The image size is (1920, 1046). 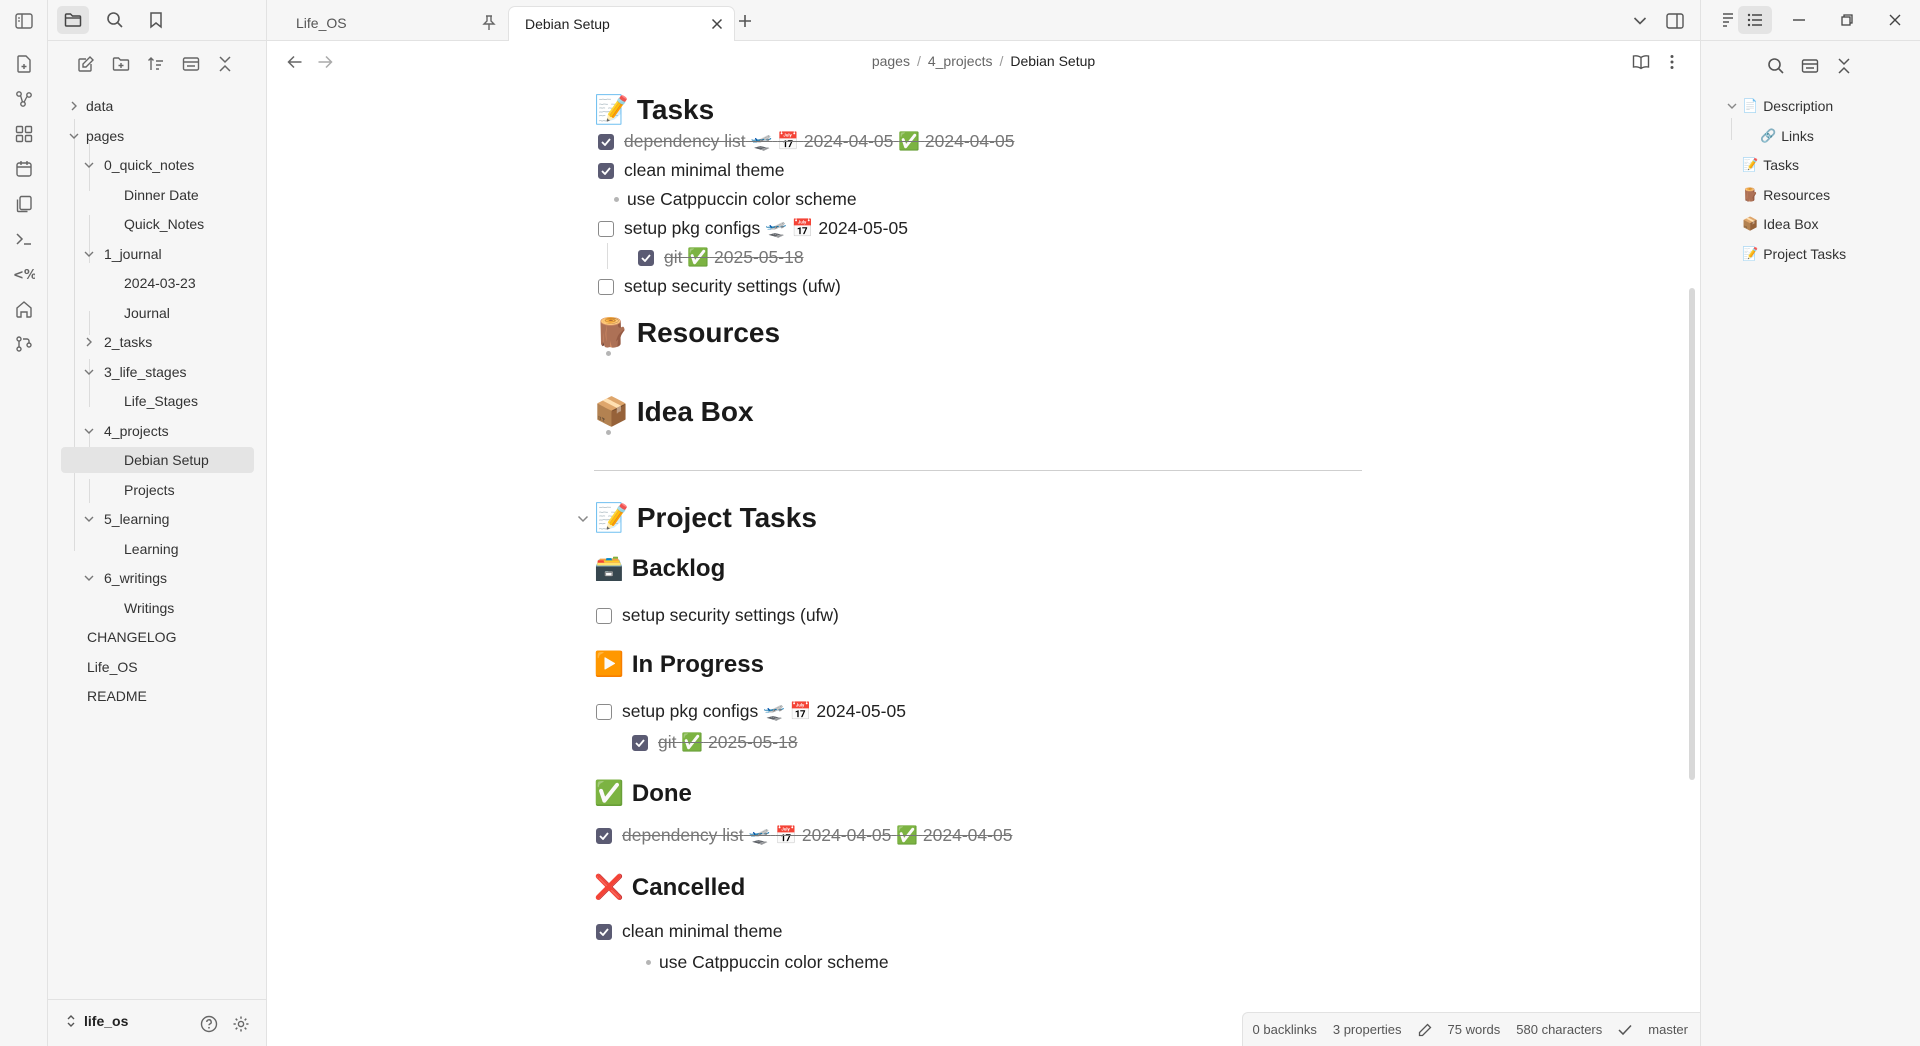 I want to click on close-window-icon, so click(x=1895, y=20).